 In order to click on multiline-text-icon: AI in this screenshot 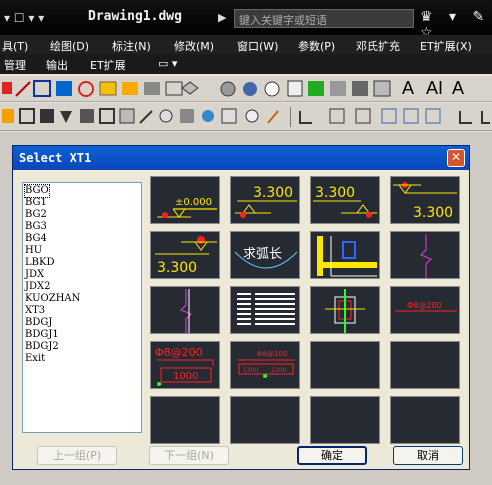, I will do `click(434, 88)`.